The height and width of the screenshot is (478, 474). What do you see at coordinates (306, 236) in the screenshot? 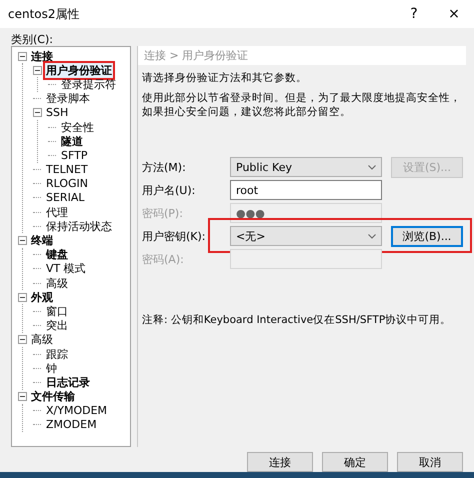
I see `dropdown-field: <无>` at bounding box center [306, 236].